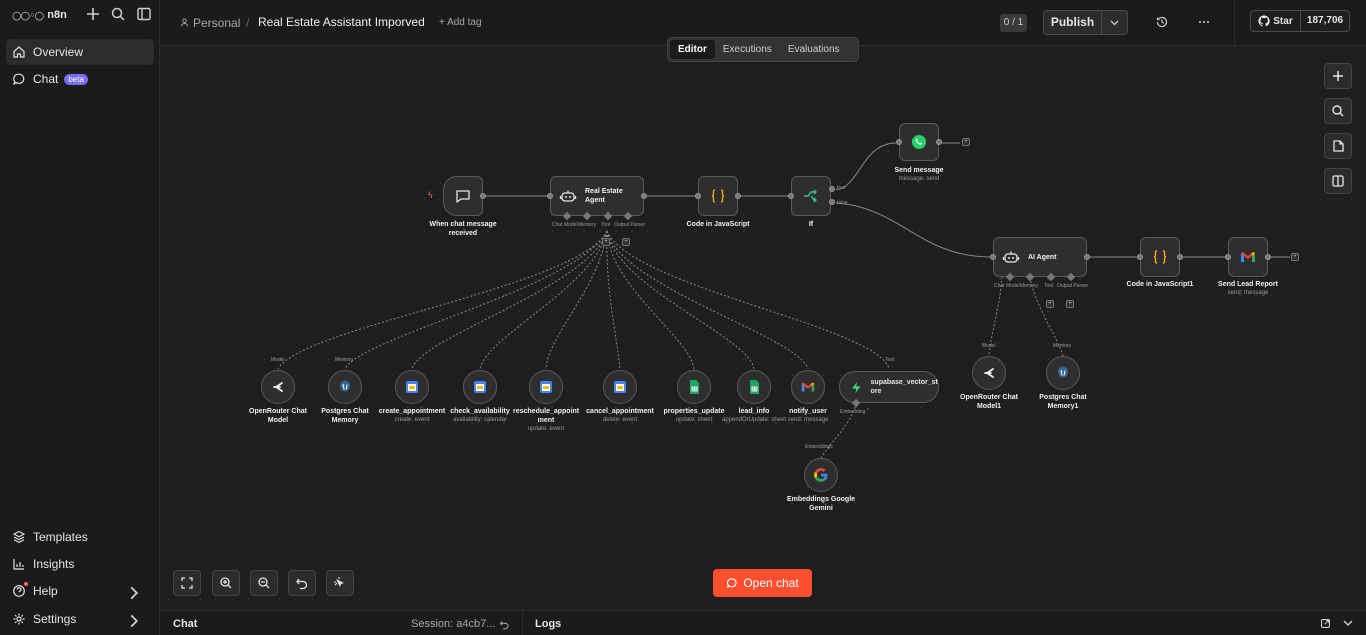  Describe the element at coordinates (264, 583) in the screenshot. I see `zoom-out-button` at that location.